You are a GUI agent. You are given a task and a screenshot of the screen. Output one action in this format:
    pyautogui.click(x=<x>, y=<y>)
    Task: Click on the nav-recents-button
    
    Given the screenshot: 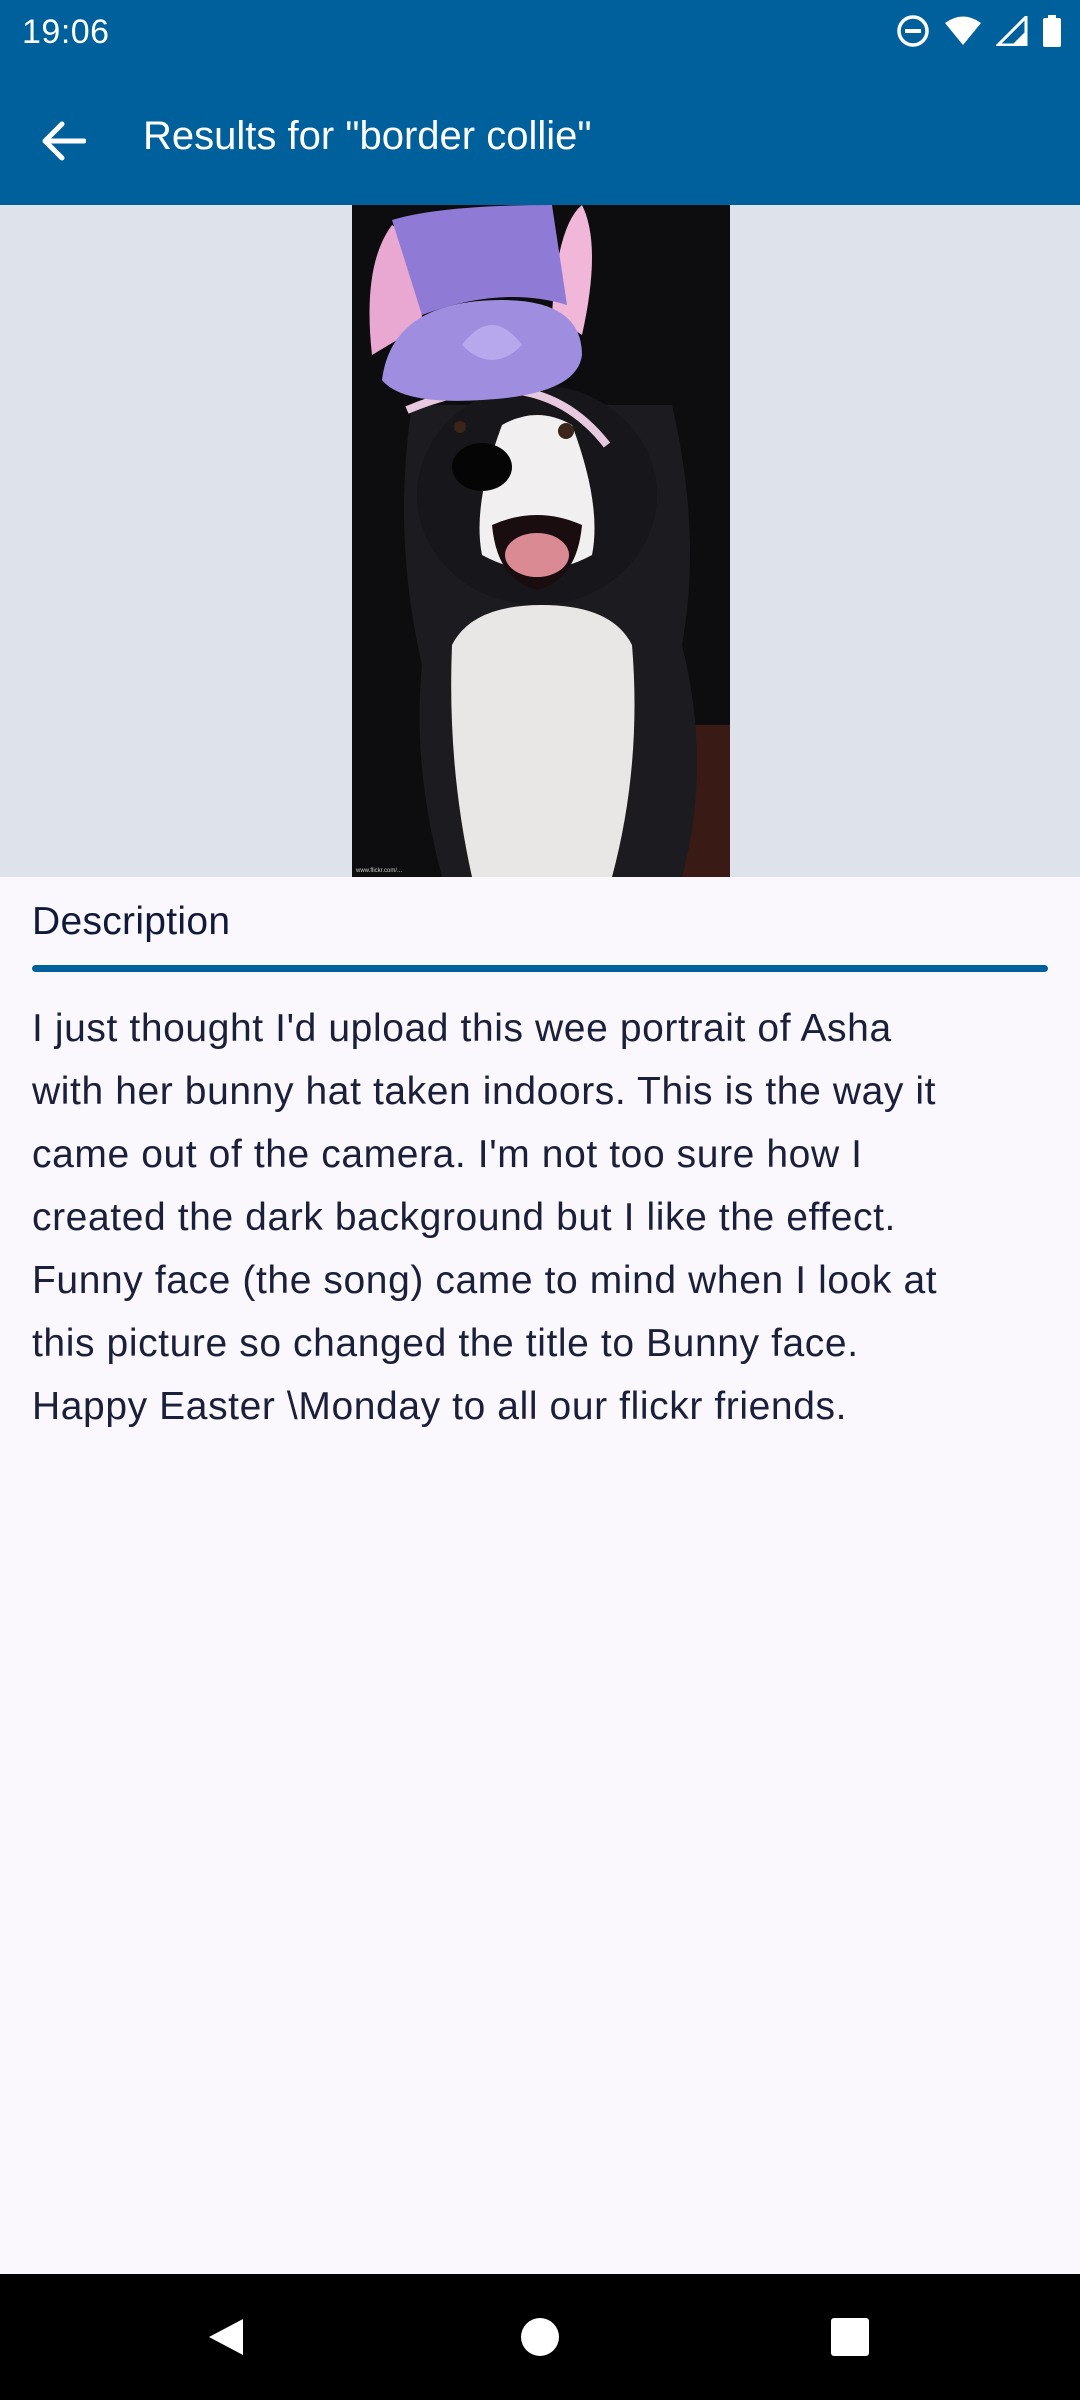 What is the action you would take?
    pyautogui.click(x=850, y=2337)
    